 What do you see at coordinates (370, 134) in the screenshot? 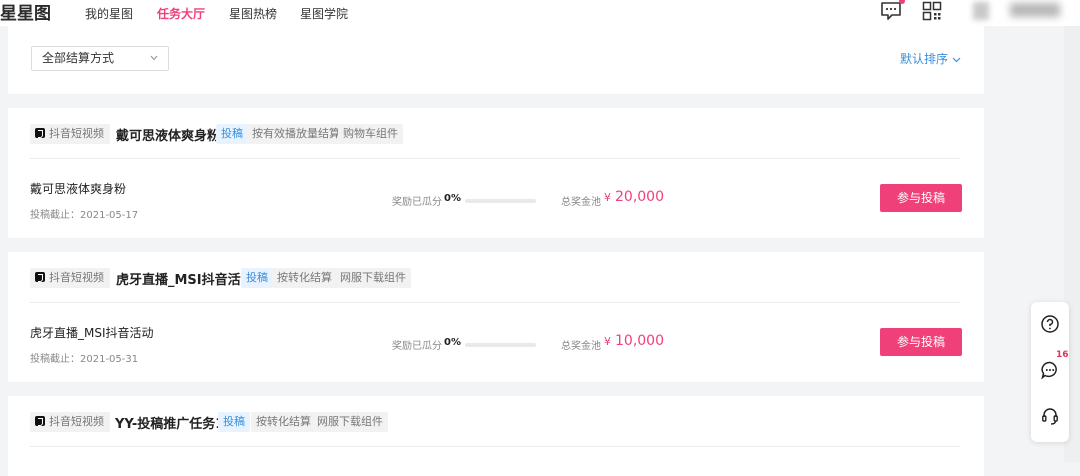
I see `task-tag: 购物车组件` at bounding box center [370, 134].